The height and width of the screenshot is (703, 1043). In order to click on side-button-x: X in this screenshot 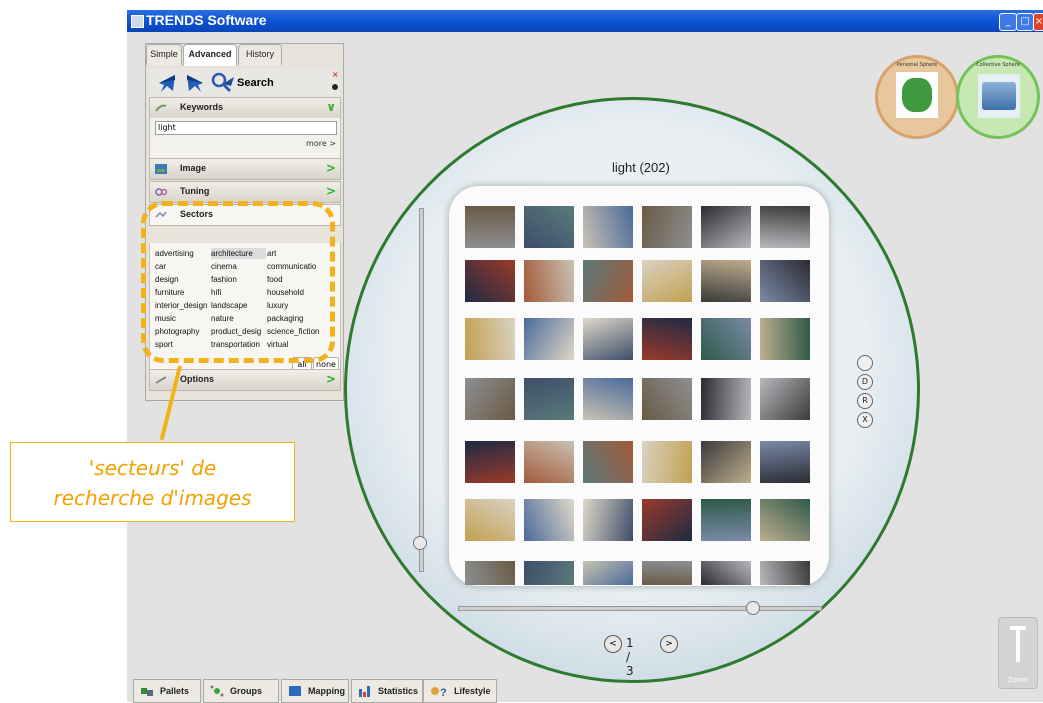, I will do `click(865, 420)`.